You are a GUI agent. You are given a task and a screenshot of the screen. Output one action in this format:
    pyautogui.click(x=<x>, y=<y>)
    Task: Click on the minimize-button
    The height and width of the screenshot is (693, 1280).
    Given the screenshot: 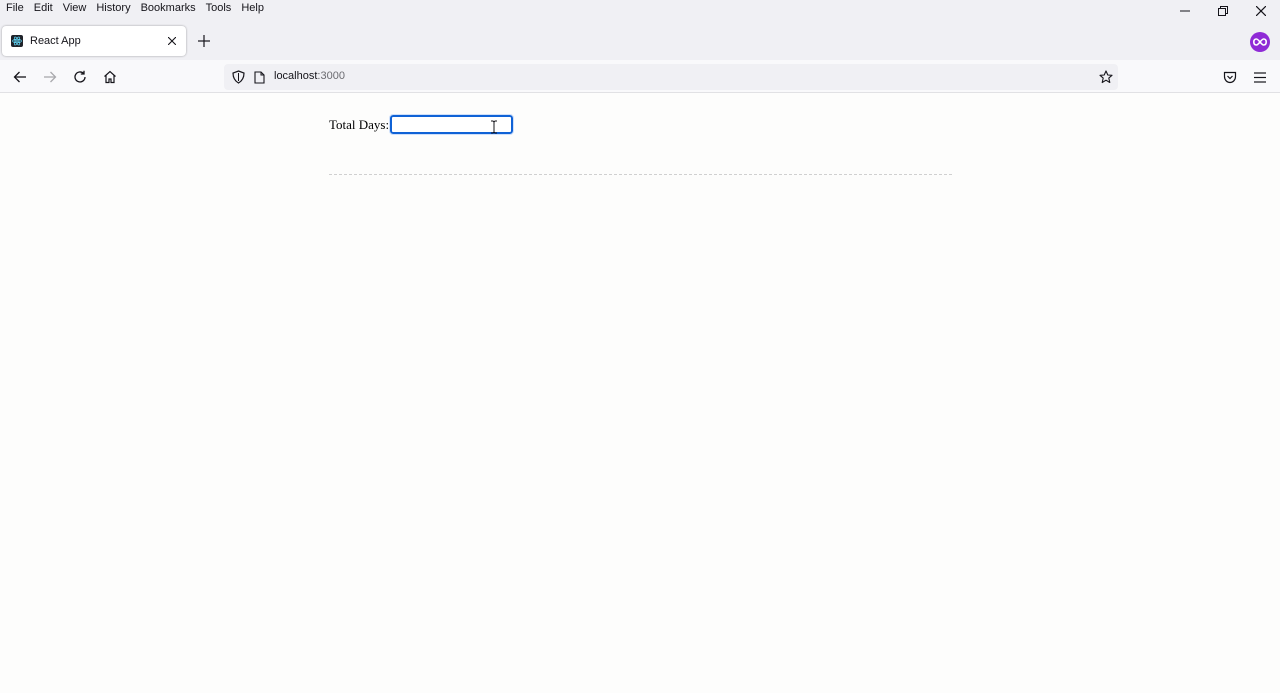 What is the action you would take?
    pyautogui.click(x=1185, y=11)
    